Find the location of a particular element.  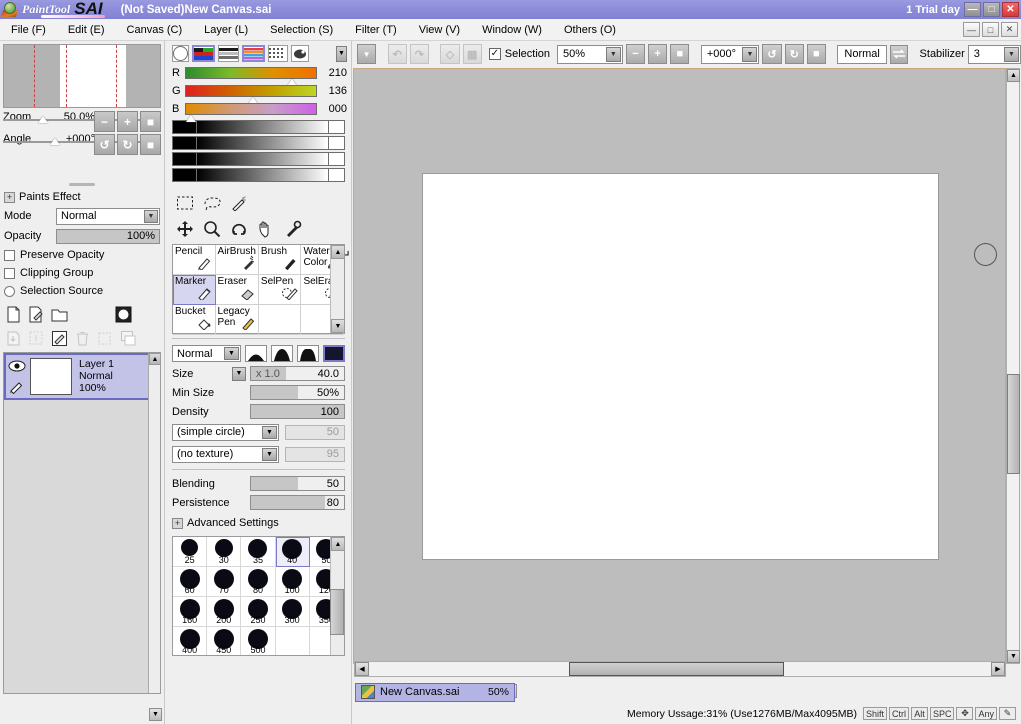

new-layer-icon is located at coordinates (13, 314).